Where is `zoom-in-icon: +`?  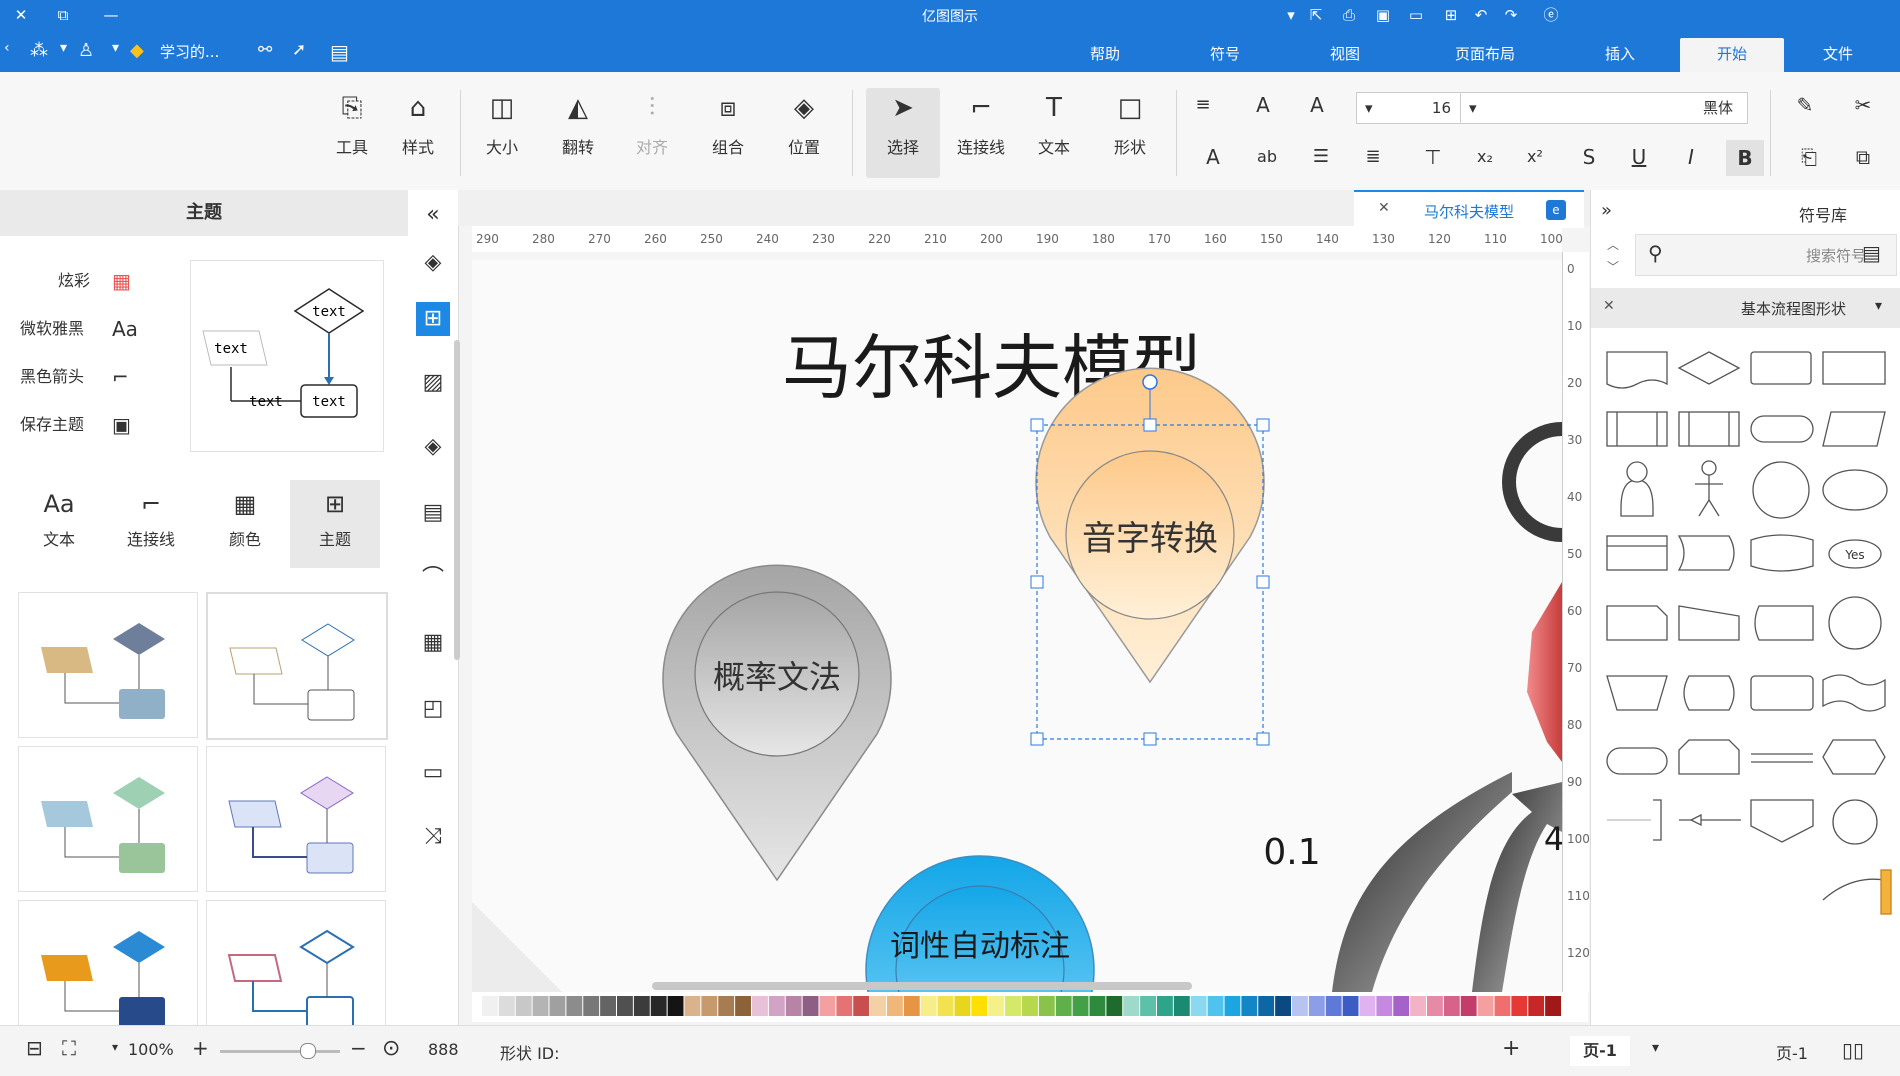 zoom-in-icon: + is located at coordinates (200, 1048).